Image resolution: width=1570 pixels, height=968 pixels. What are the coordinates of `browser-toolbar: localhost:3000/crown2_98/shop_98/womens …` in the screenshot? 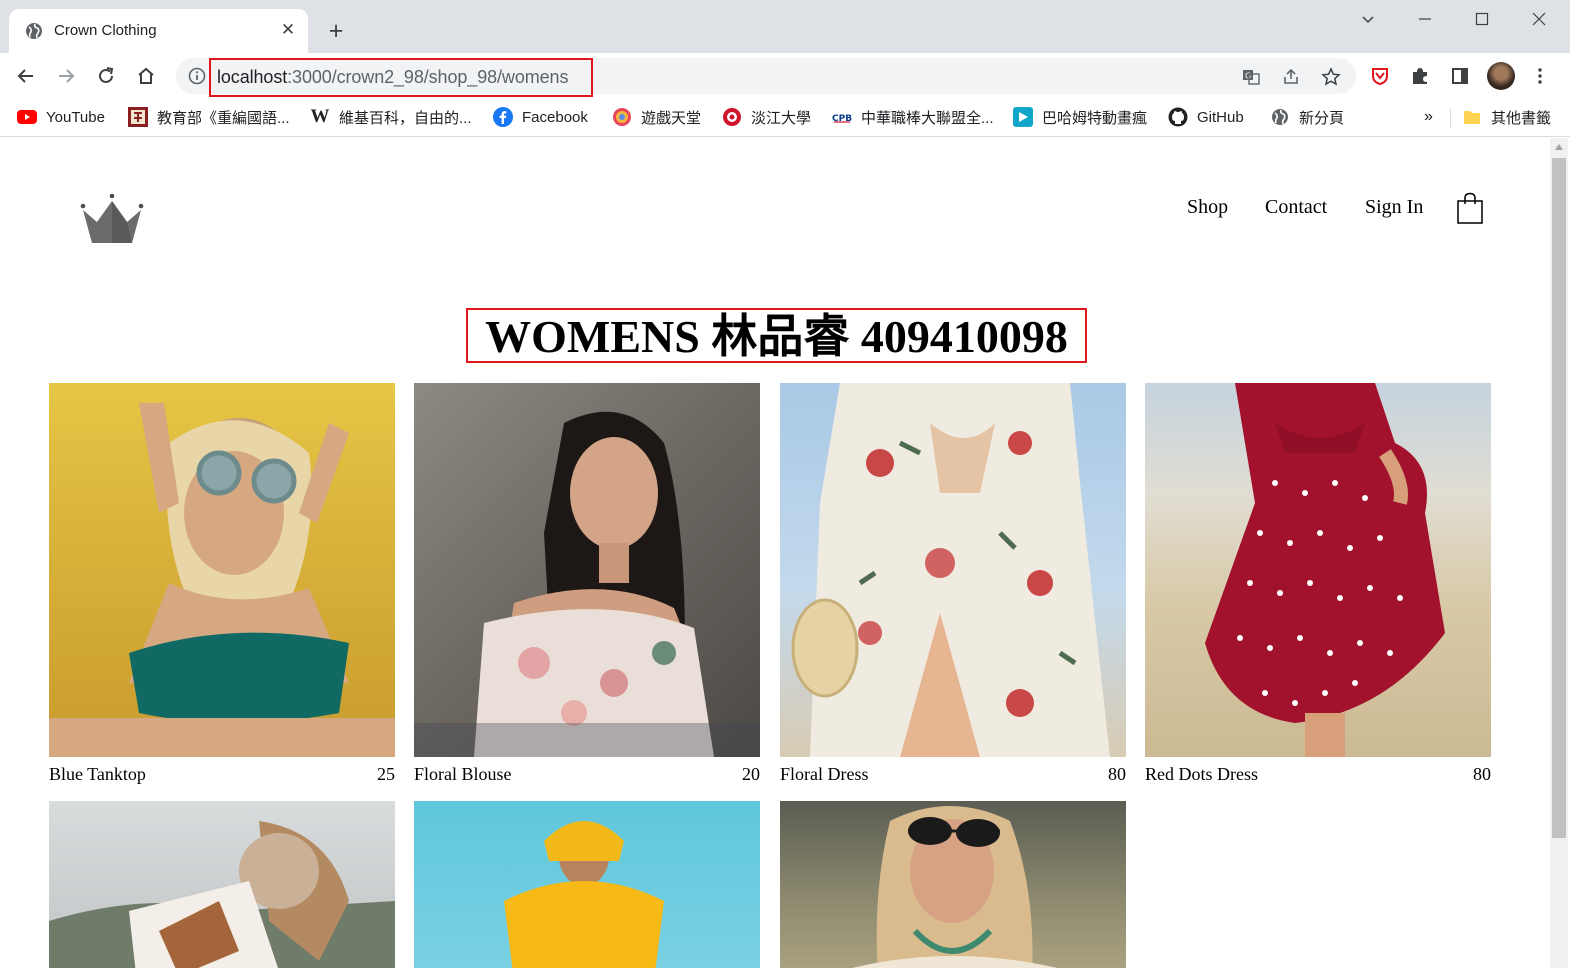 It's located at (785, 76).